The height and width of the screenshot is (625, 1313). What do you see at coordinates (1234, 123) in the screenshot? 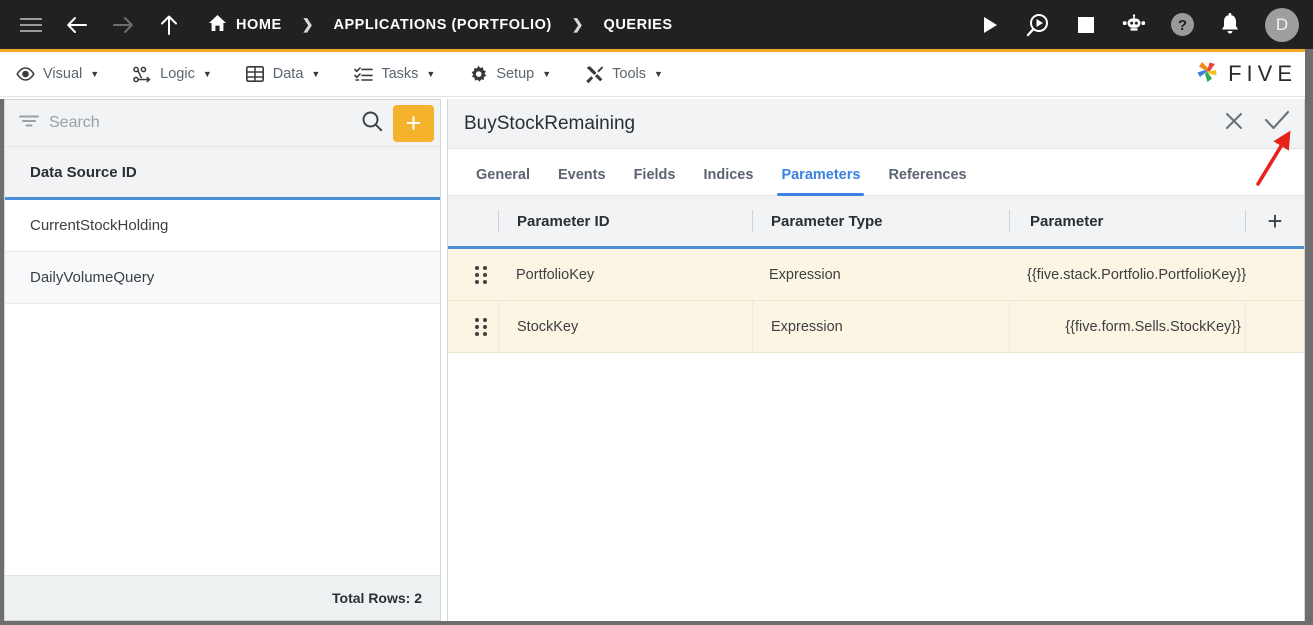
I see `close-x-icon` at bounding box center [1234, 123].